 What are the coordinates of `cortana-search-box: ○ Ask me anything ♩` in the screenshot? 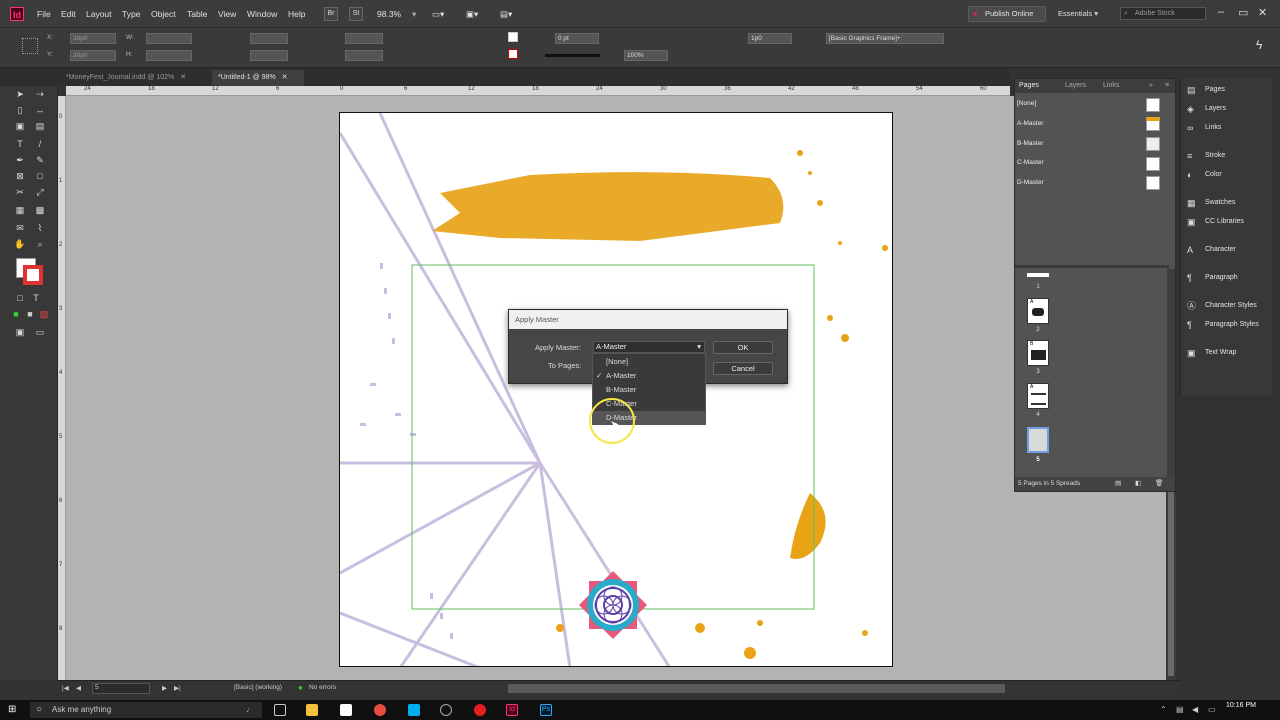 It's located at (146, 710).